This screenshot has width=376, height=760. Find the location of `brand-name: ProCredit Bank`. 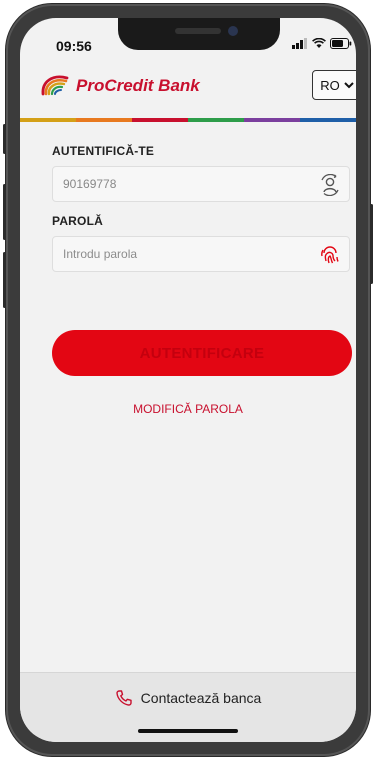

brand-name: ProCredit Bank is located at coordinates (138, 85).